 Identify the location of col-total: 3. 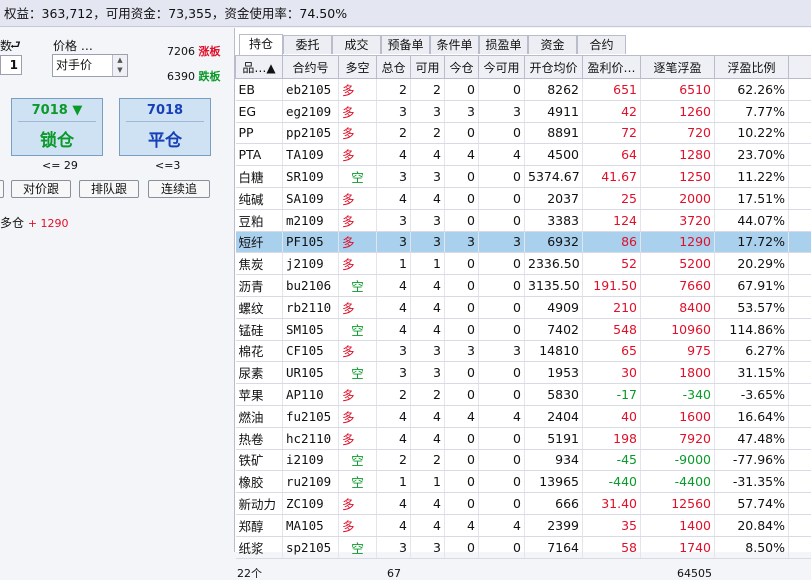
(394, 220).